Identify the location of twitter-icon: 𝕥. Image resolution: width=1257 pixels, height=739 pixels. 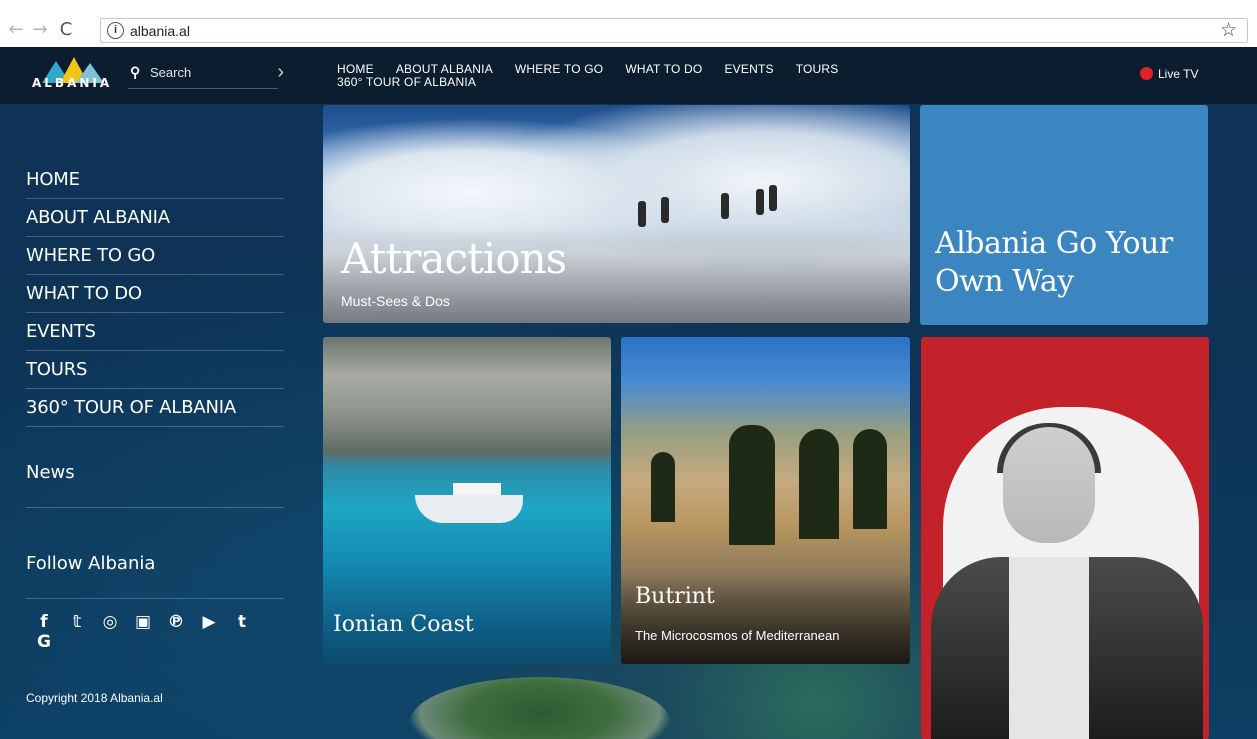
(77, 622).